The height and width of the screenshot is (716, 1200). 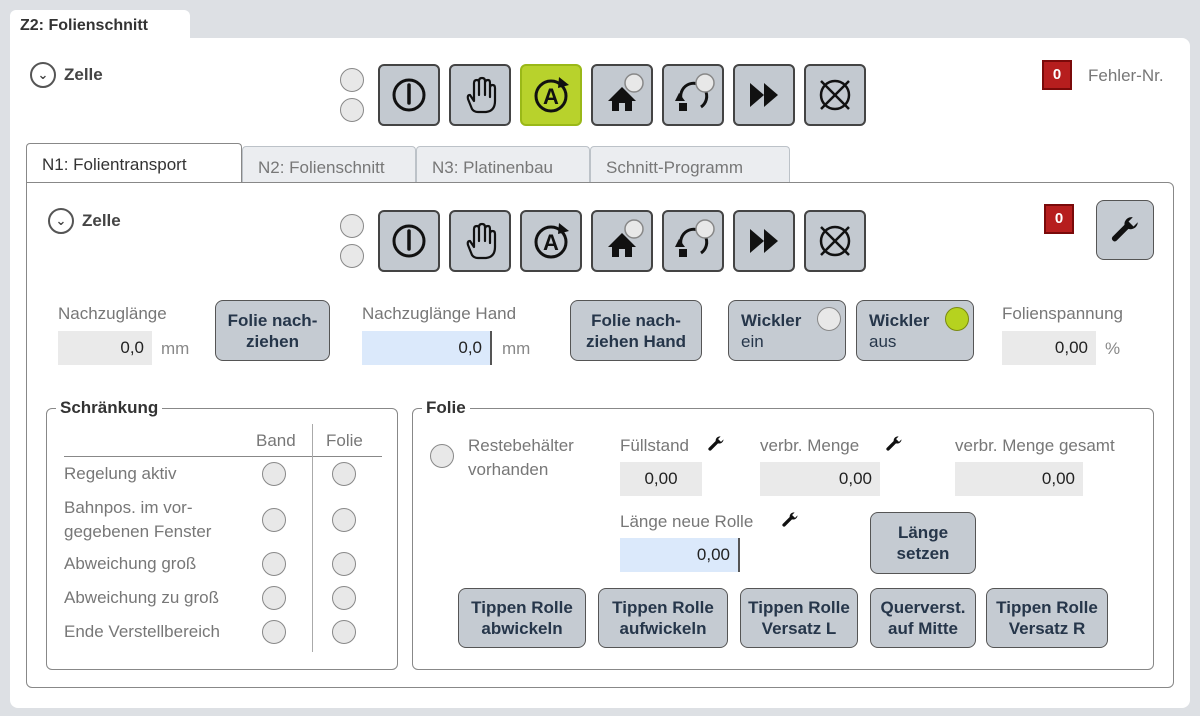 What do you see at coordinates (120, 473) in the screenshot?
I see `schraenkung-row-label: Regelung aktiv` at bounding box center [120, 473].